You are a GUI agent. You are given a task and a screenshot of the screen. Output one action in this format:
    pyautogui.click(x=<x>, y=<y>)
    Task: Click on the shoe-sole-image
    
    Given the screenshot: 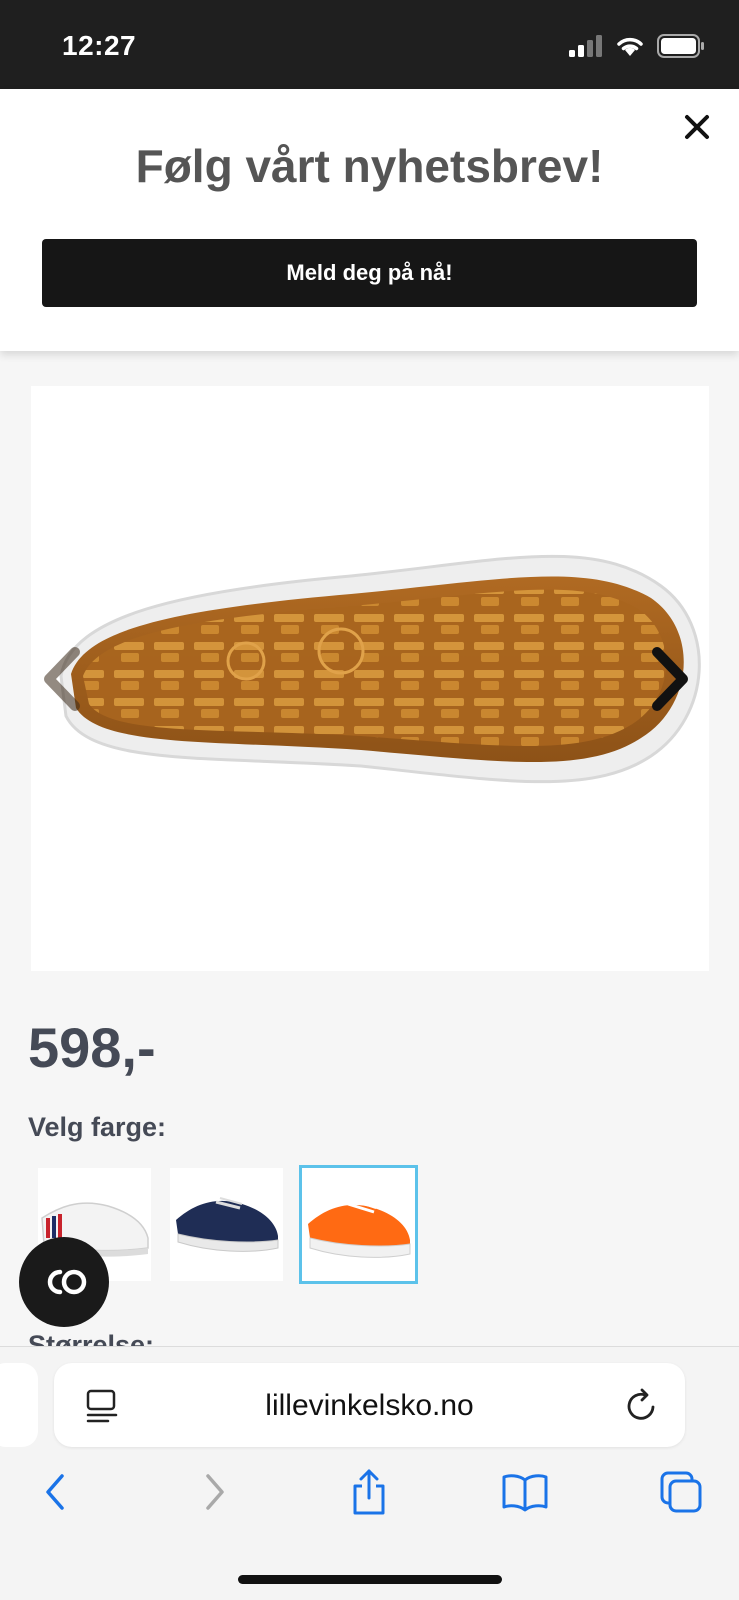 What is the action you would take?
    pyautogui.click(x=380, y=669)
    